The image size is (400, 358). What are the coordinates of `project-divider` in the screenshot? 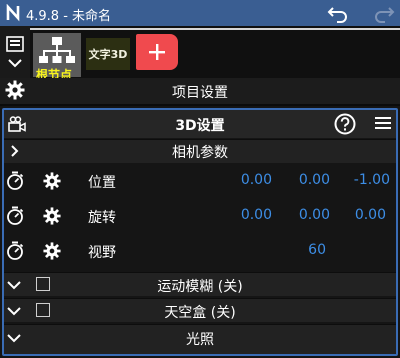 It's located at (200, 105).